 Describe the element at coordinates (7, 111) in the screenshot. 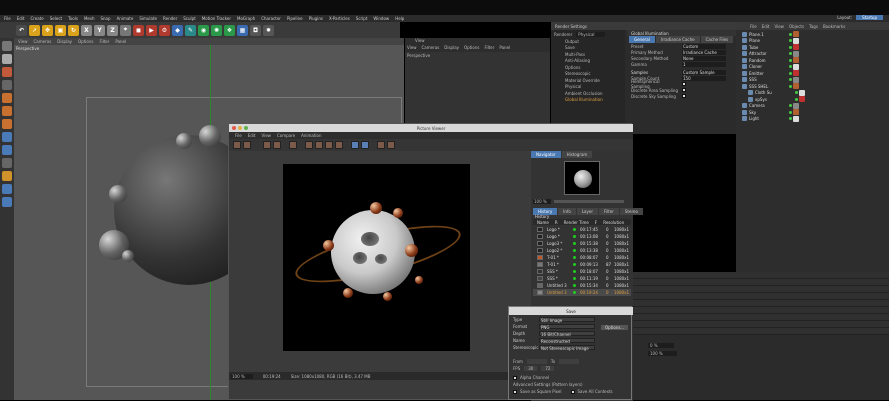

I see `edges-mode-icon` at that location.